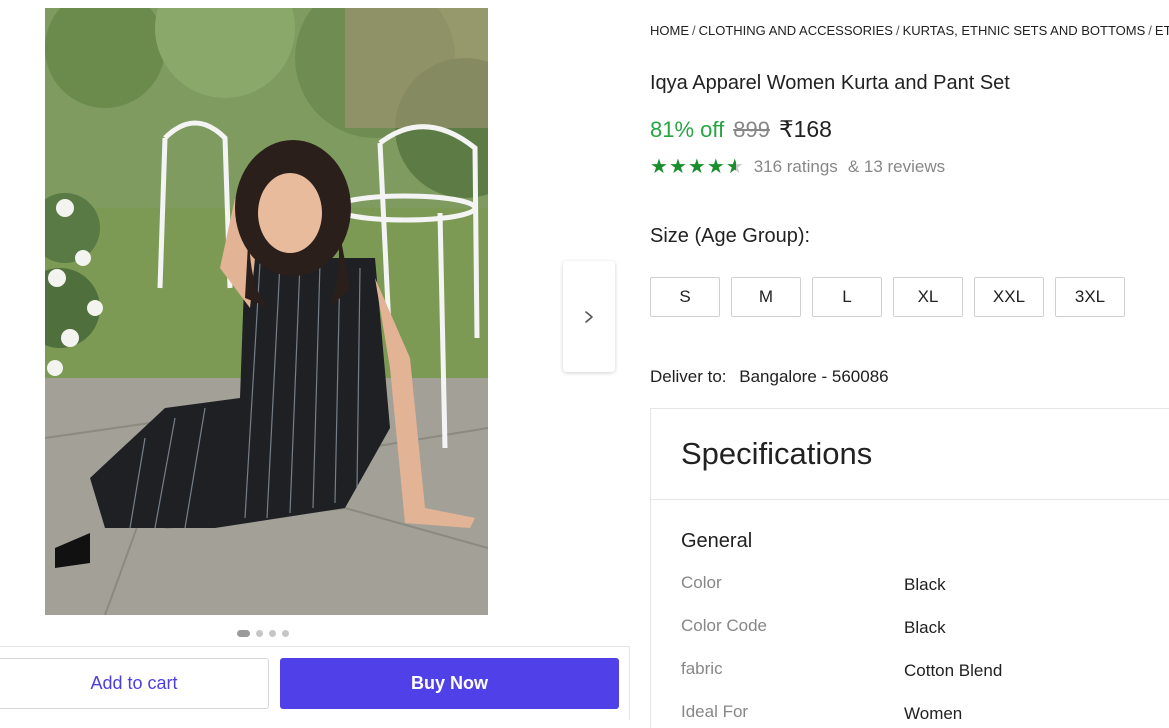  I want to click on add-to-cart-button: Add to cart, so click(134, 683).